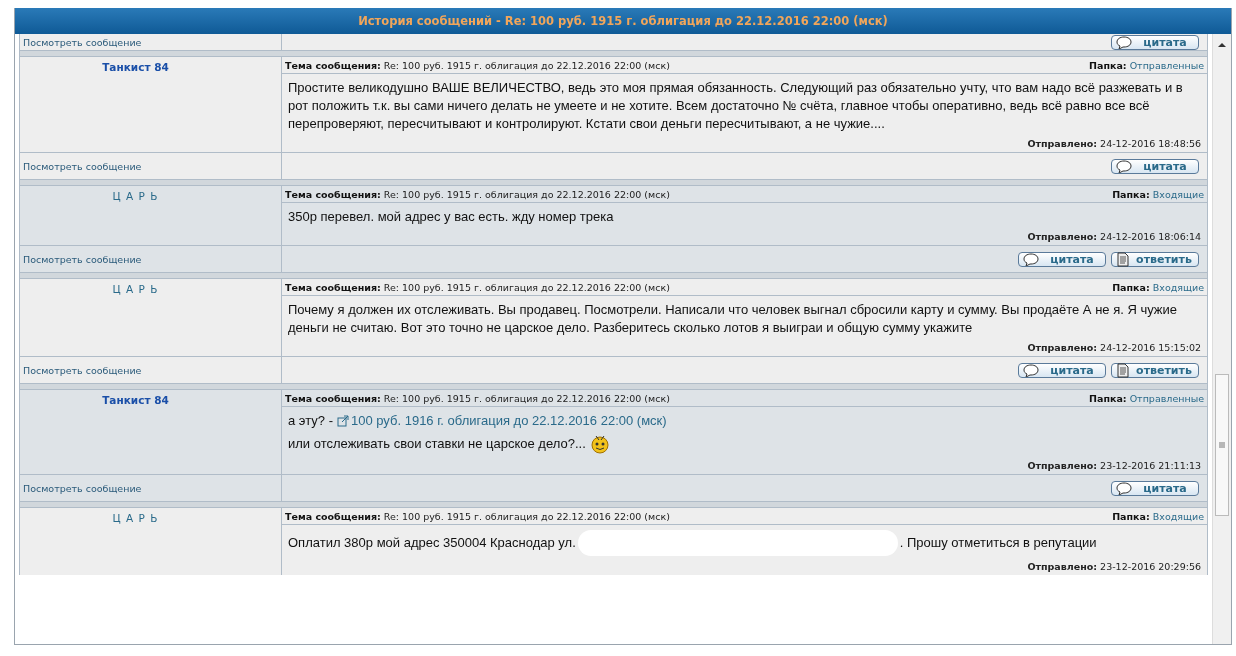  What do you see at coordinates (342, 421) in the screenshot?
I see `external-link-icon` at bounding box center [342, 421].